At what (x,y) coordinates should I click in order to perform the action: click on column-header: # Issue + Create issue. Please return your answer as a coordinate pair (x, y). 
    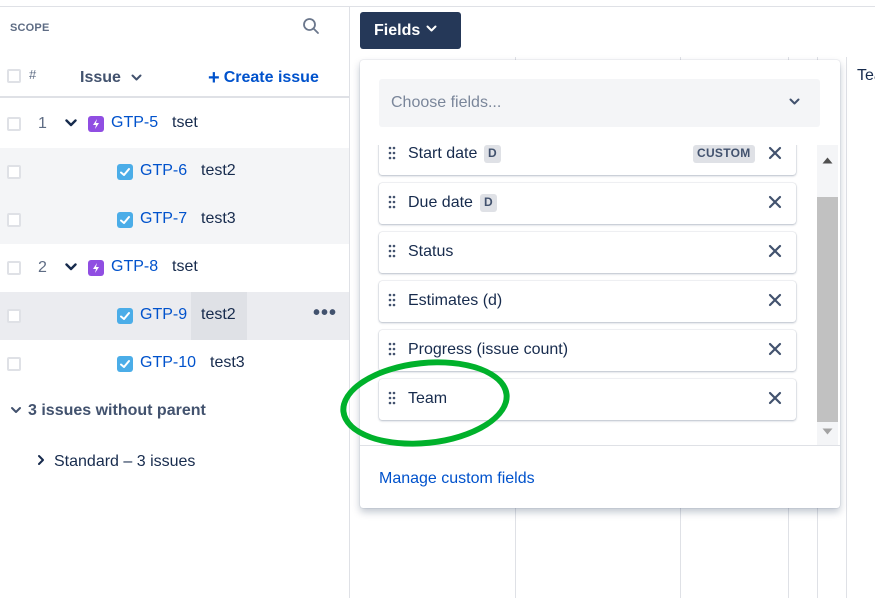
    Looking at the image, I should click on (174, 77).